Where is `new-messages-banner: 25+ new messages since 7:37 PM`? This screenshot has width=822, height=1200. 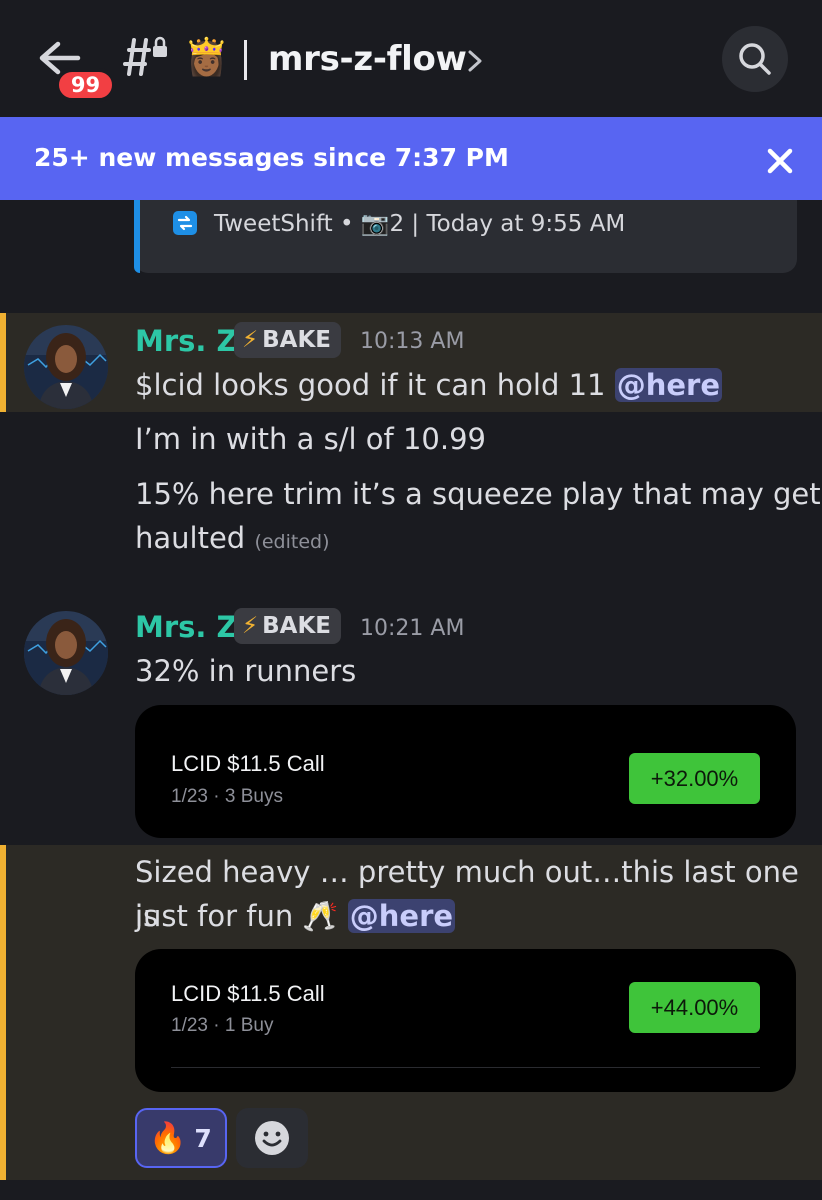
new-messages-banner: 25+ new messages since 7:37 PM is located at coordinates (411, 158).